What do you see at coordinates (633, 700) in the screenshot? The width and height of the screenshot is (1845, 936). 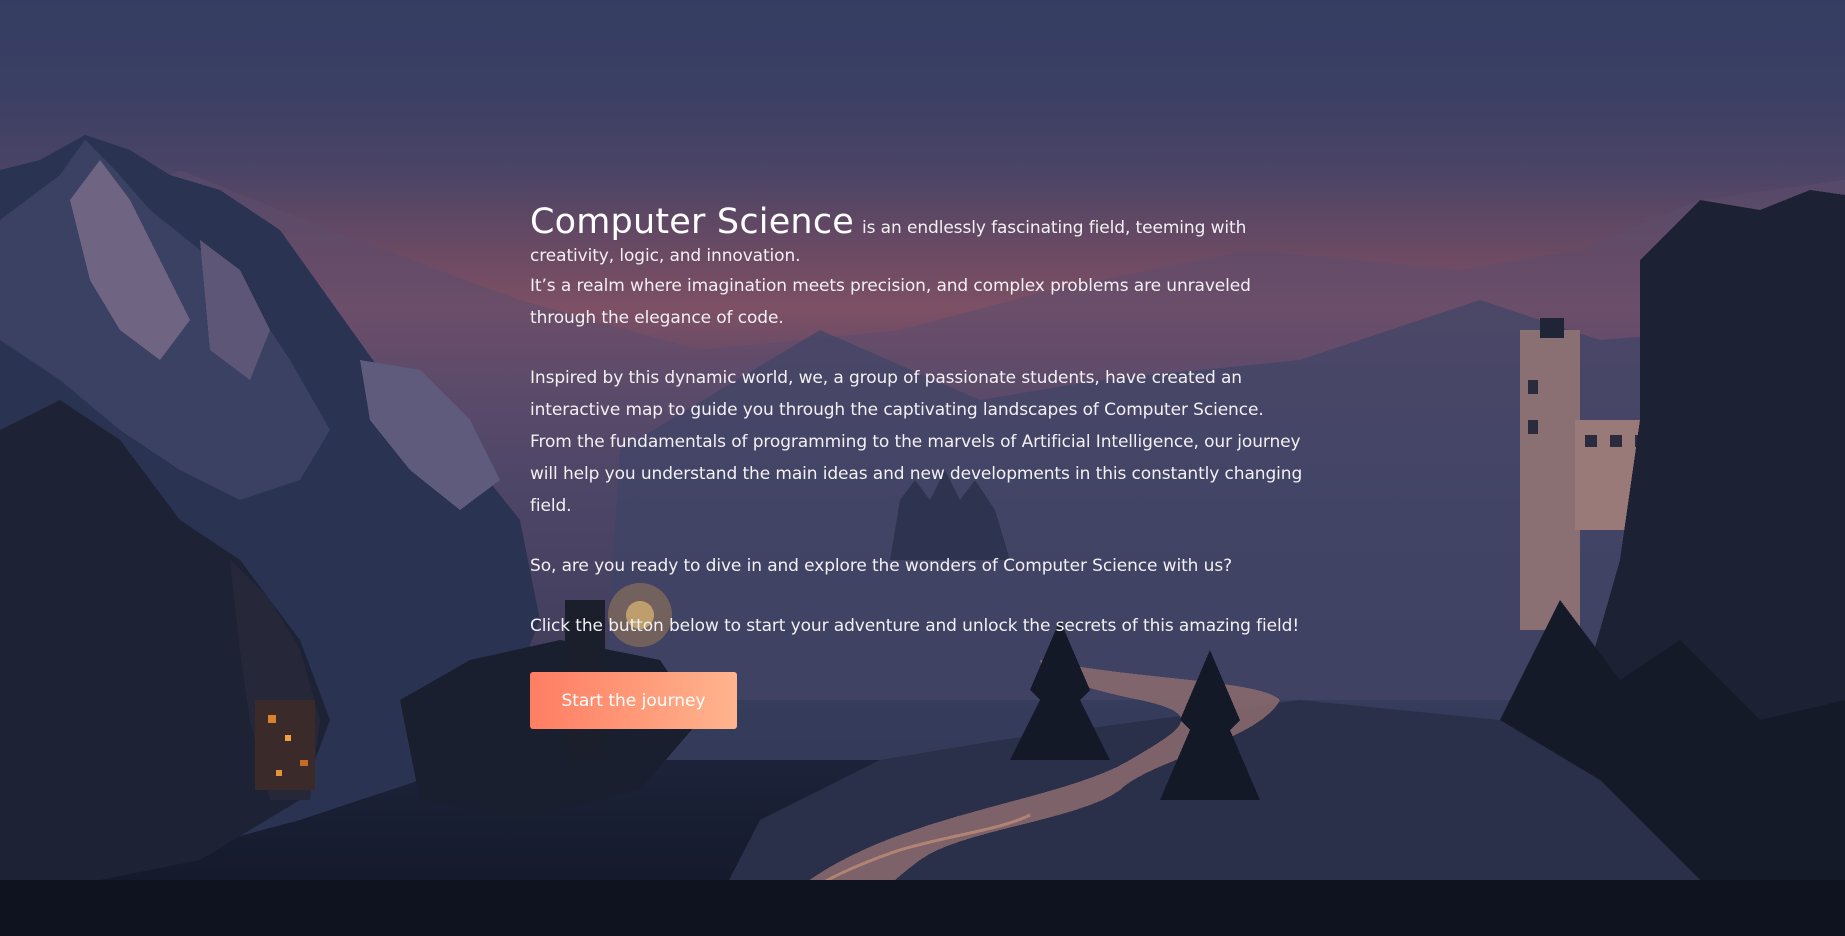 I see `start-journey-button: Start the journey` at bounding box center [633, 700].